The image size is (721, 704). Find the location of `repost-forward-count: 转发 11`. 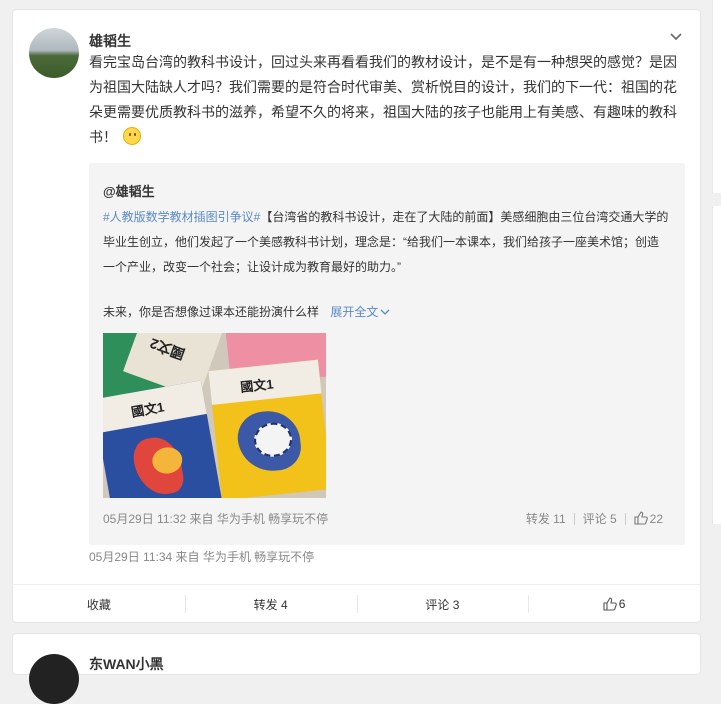

repost-forward-count: 转发 11 is located at coordinates (546, 518).